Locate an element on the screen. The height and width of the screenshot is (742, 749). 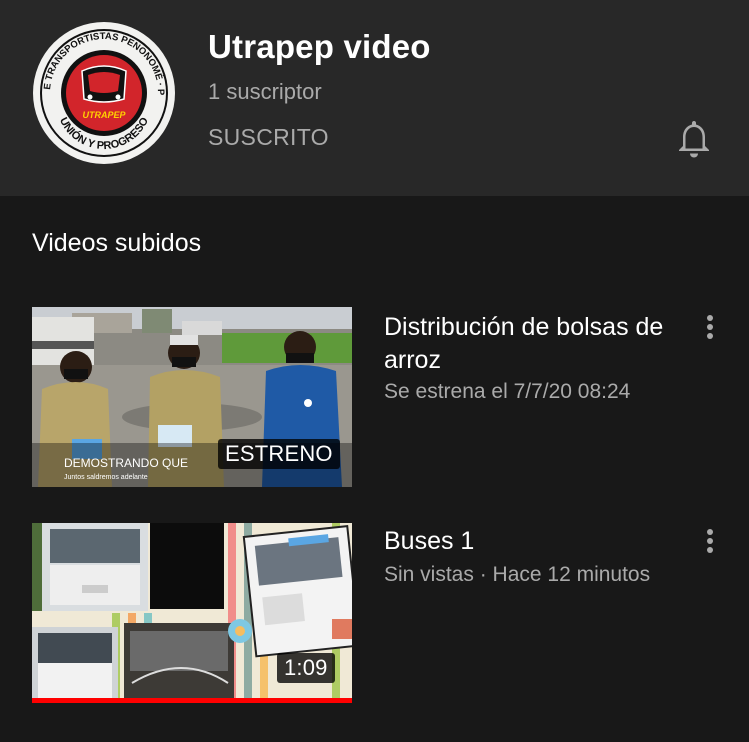
bus-front-icon is located at coordinates (104, 84).